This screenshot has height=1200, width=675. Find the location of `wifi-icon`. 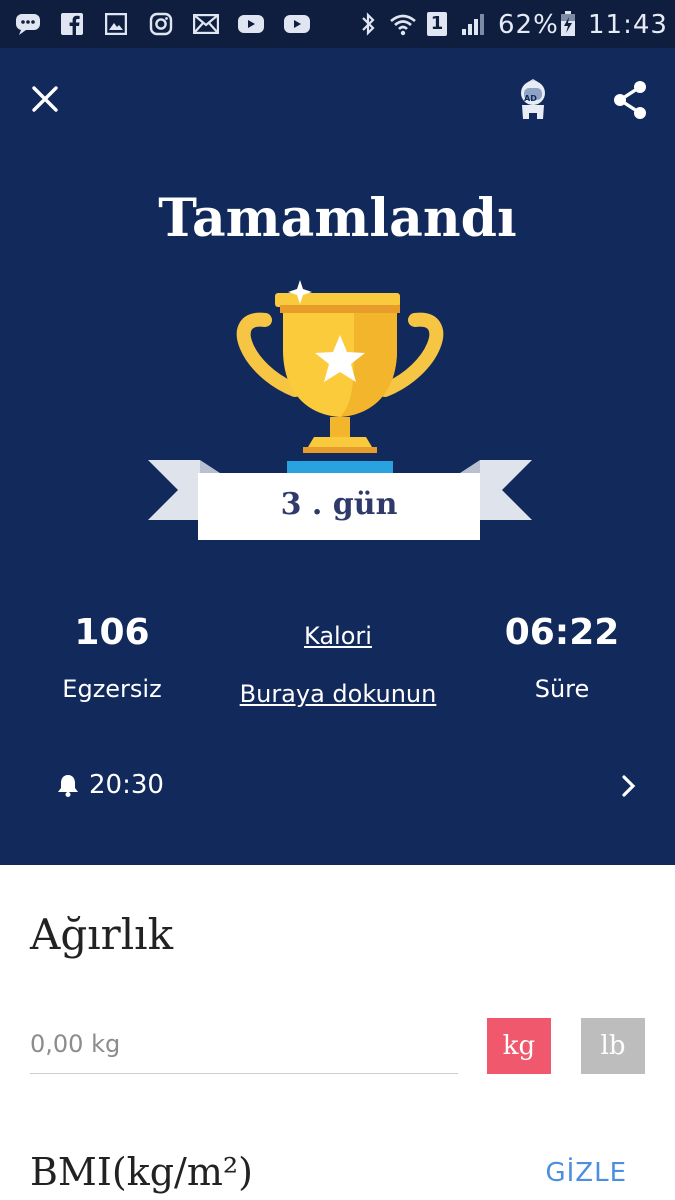

wifi-icon is located at coordinates (403, 24).